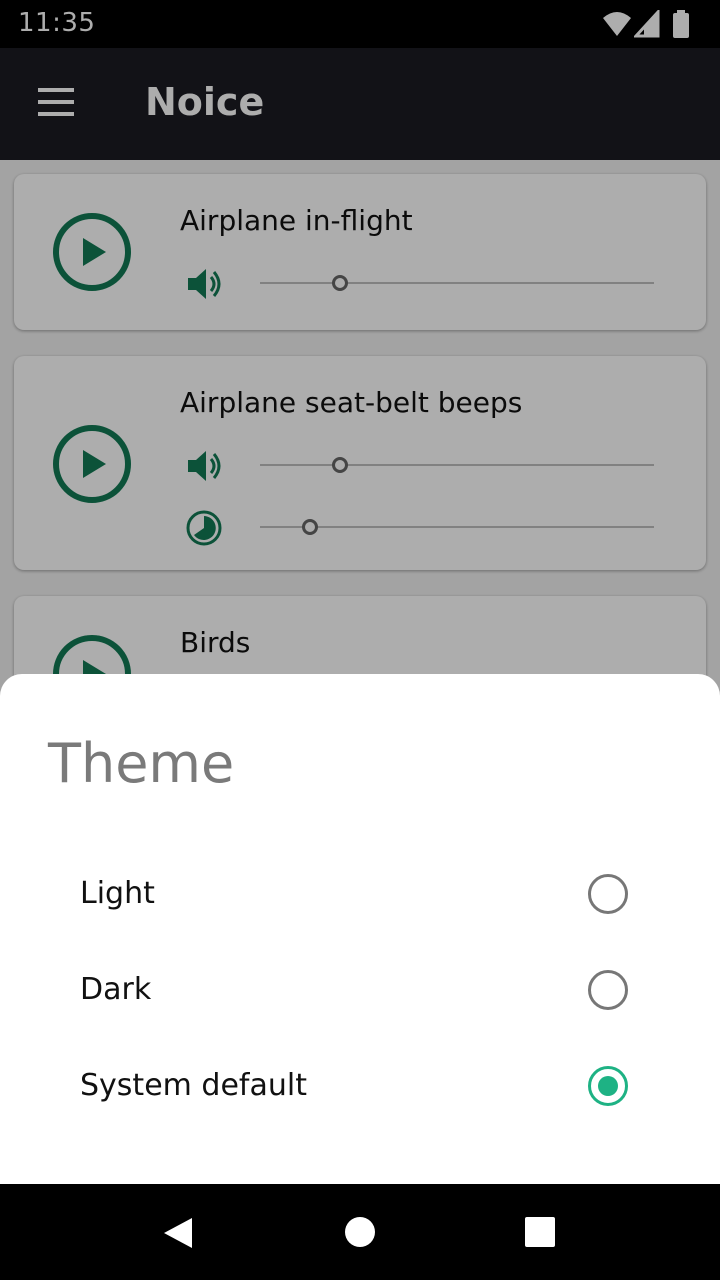 This screenshot has height=1280, width=720. What do you see at coordinates (117, 893) in the screenshot?
I see `option-label: Light` at bounding box center [117, 893].